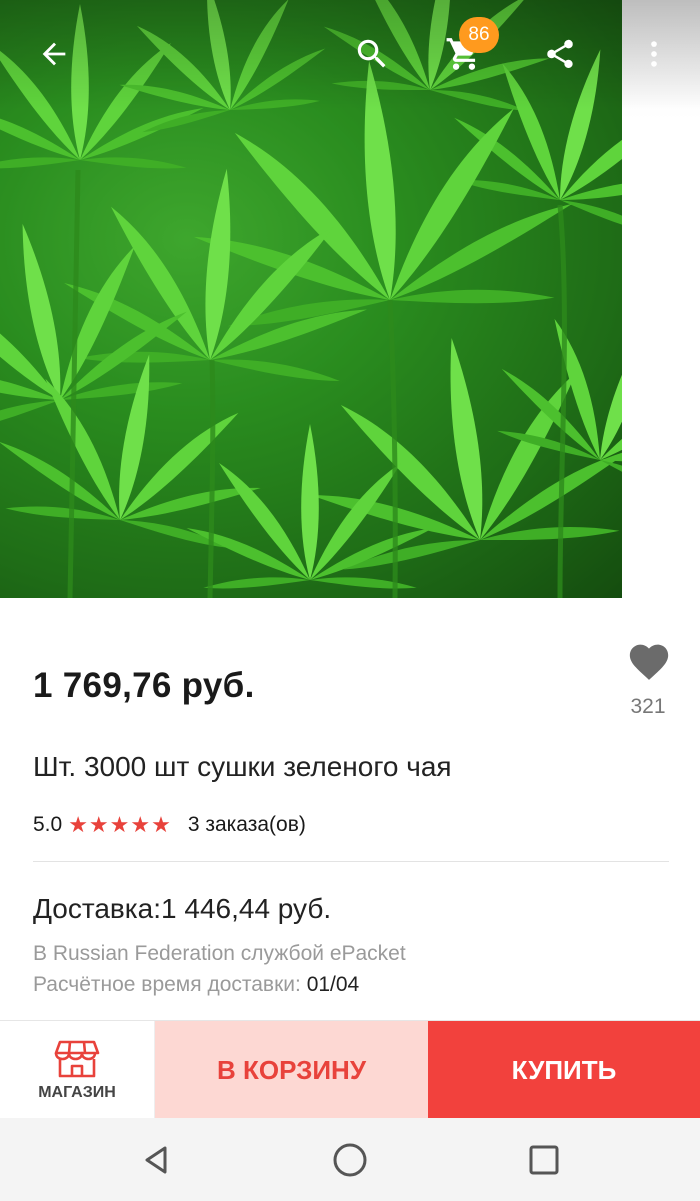 This screenshot has height=1201, width=700. Describe the element at coordinates (333, 984) in the screenshot. I see `shipping-eta-value: 01/04` at that location.